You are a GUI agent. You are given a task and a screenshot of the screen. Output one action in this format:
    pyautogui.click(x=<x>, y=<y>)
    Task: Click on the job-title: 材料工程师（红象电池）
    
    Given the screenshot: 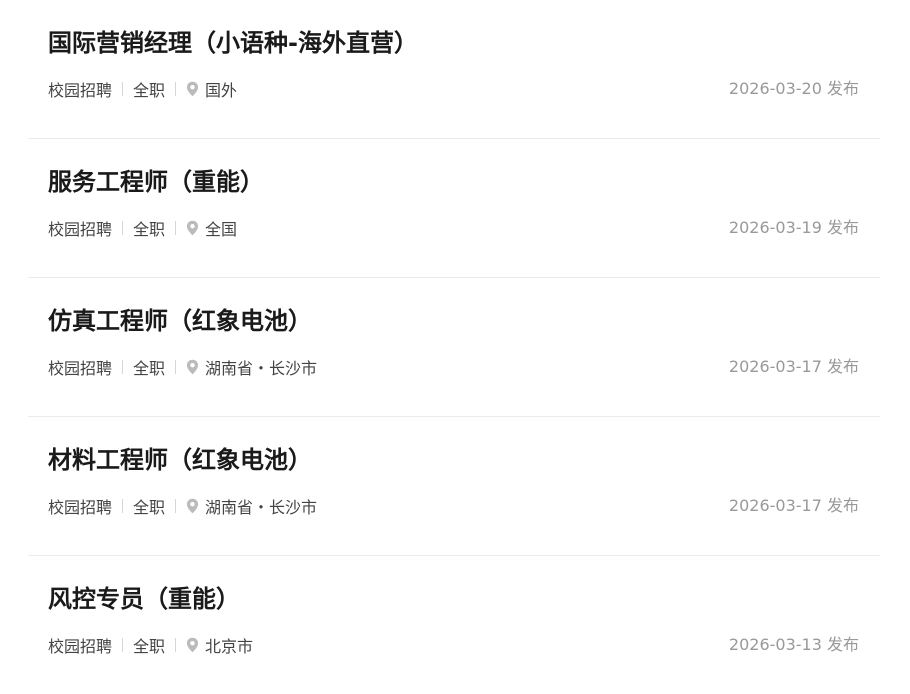 What is the action you would take?
    pyautogui.click(x=180, y=460)
    